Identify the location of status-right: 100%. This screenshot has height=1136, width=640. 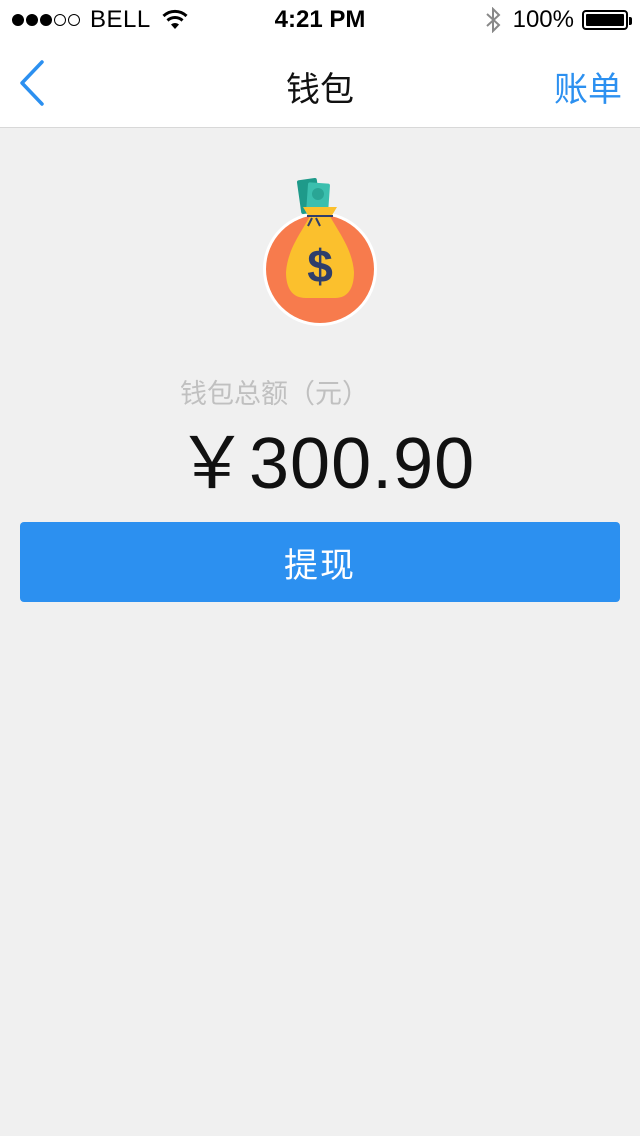
(558, 20).